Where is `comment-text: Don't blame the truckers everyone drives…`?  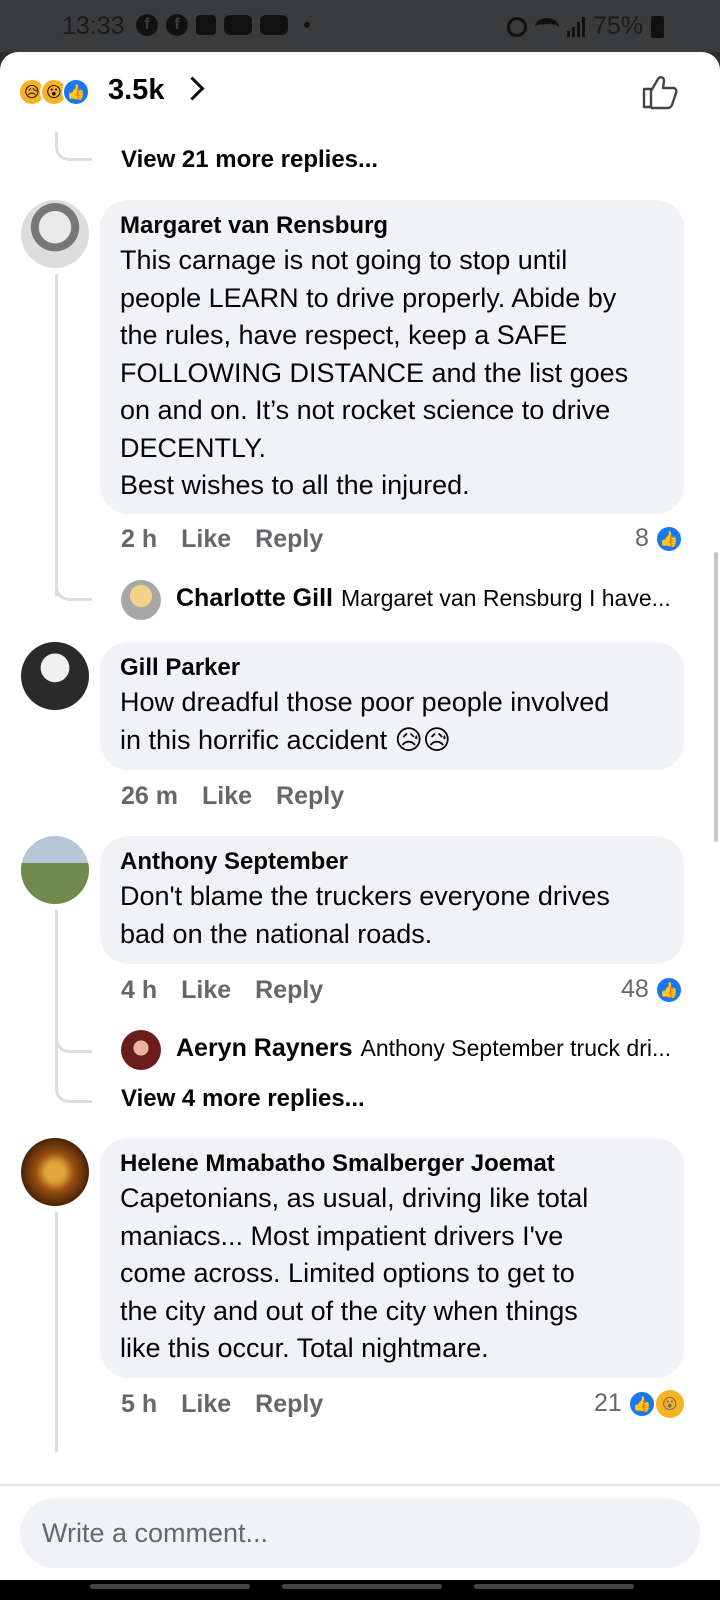 comment-text: Don't blame the truckers everyone drives… is located at coordinates (365, 915).